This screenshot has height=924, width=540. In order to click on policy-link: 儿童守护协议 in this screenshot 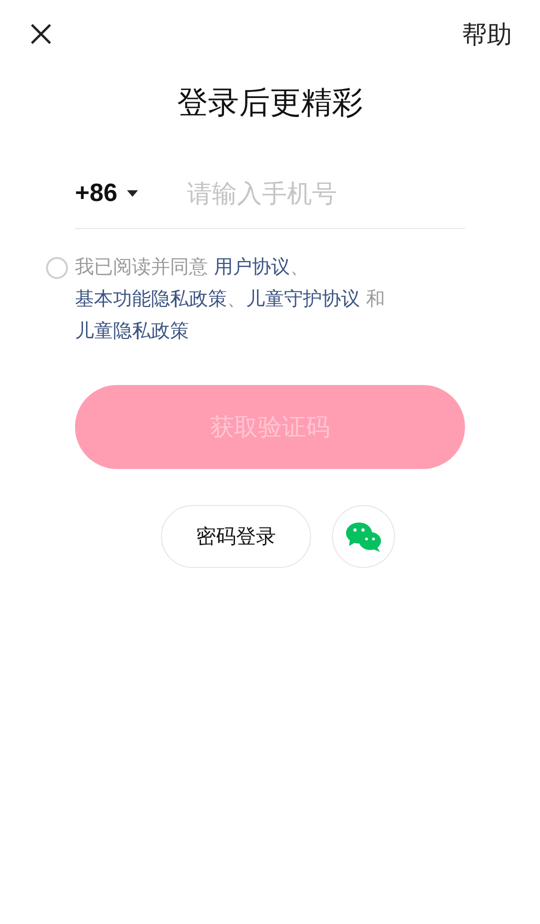, I will do `click(303, 299)`.